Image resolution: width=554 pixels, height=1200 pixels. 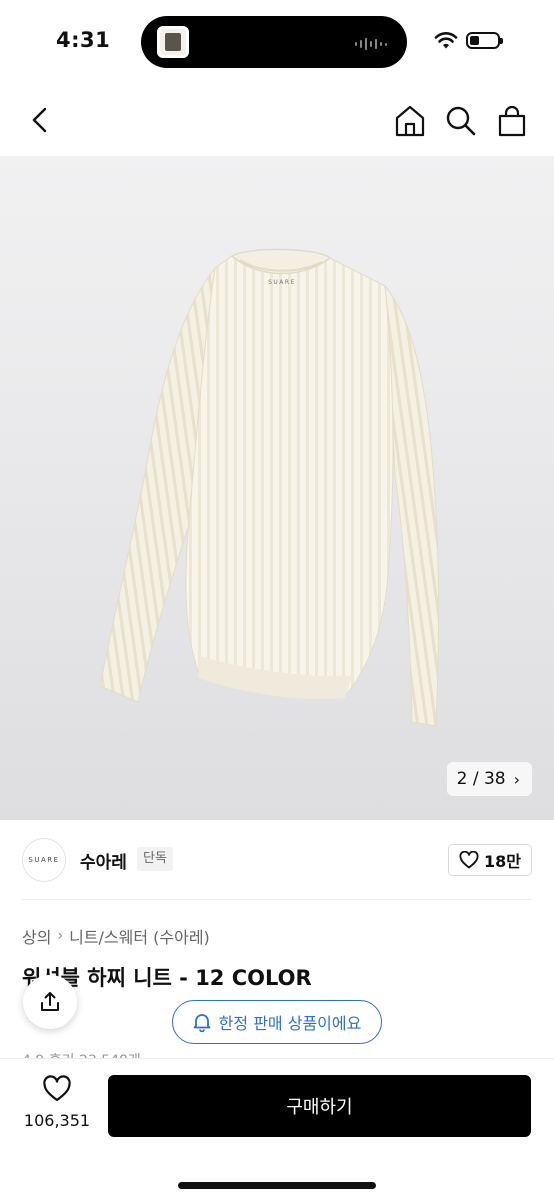 I want to click on share-button, so click(x=50, y=1002).